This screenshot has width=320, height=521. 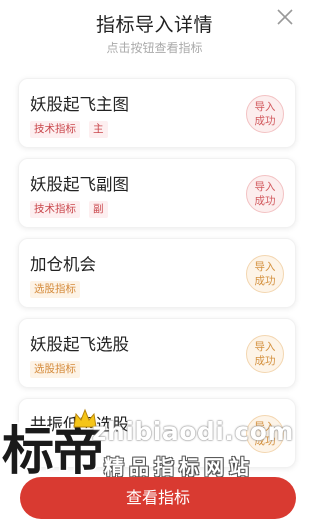 I want to click on dialog-subtitle: 点击按钮查看指标, so click(x=154, y=48).